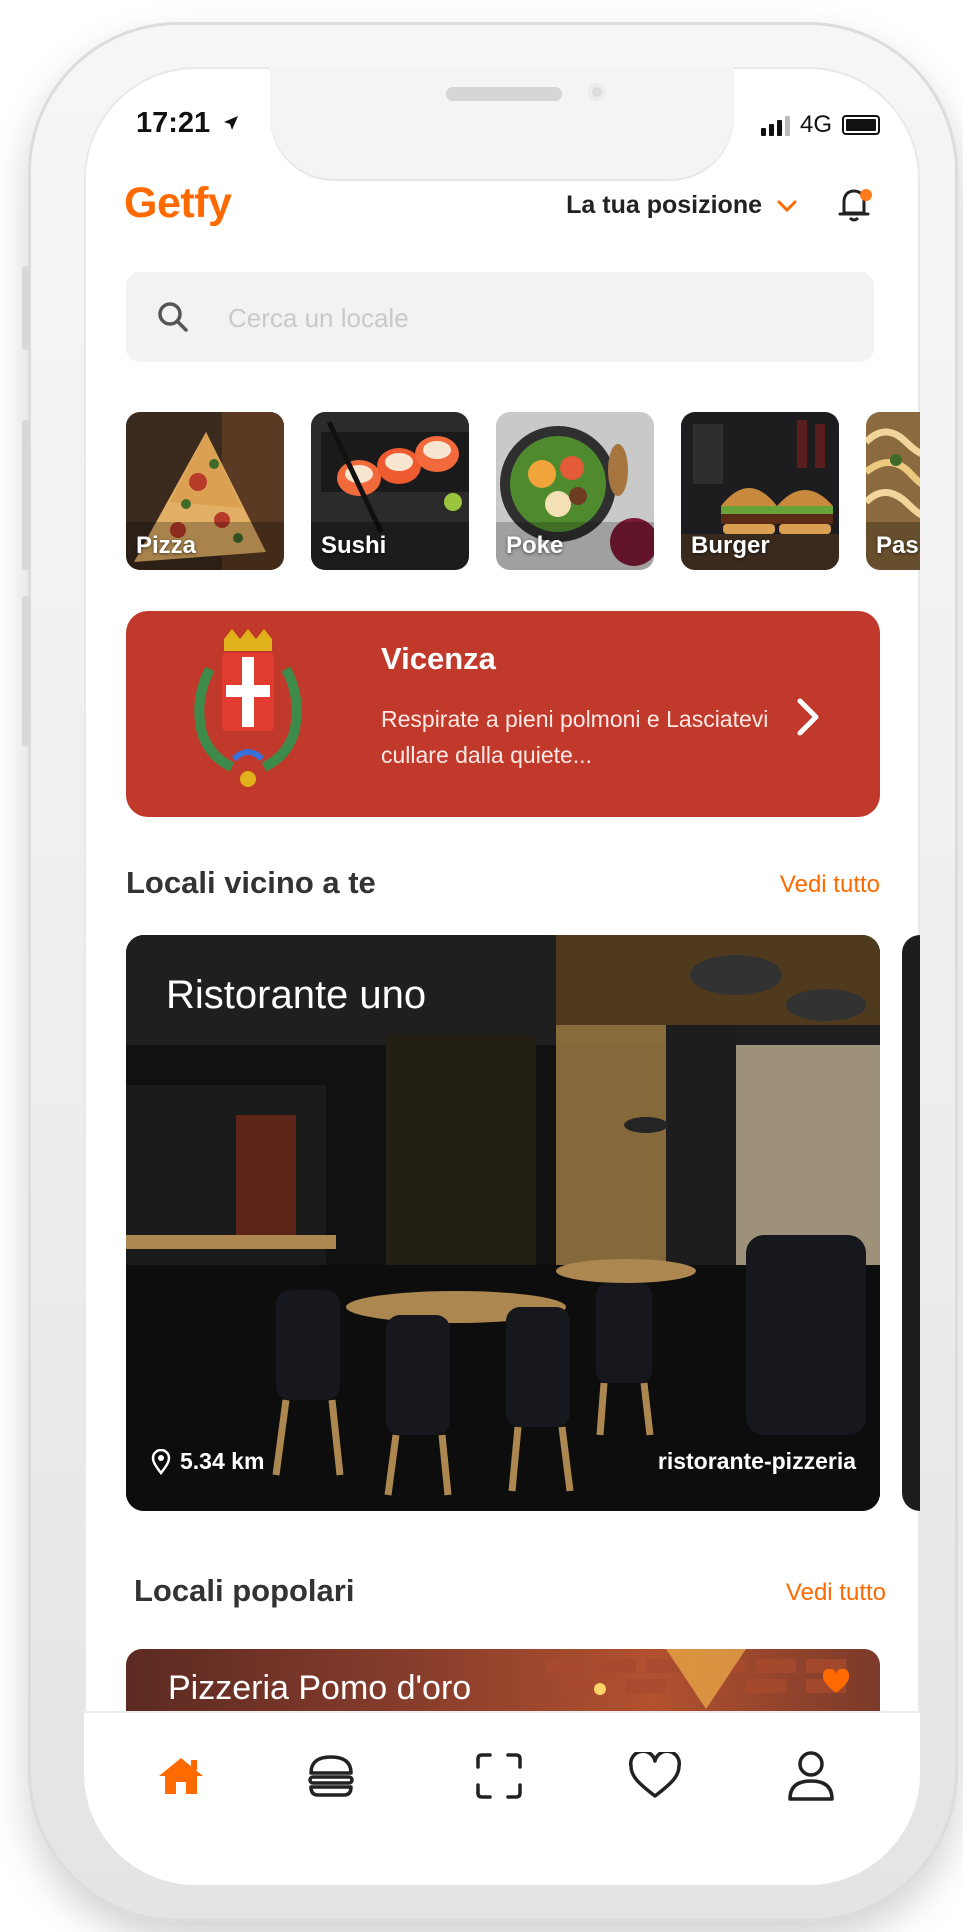 The width and height of the screenshot is (963, 1932). Describe the element at coordinates (528, 318) in the screenshot. I see `search-input` at that location.